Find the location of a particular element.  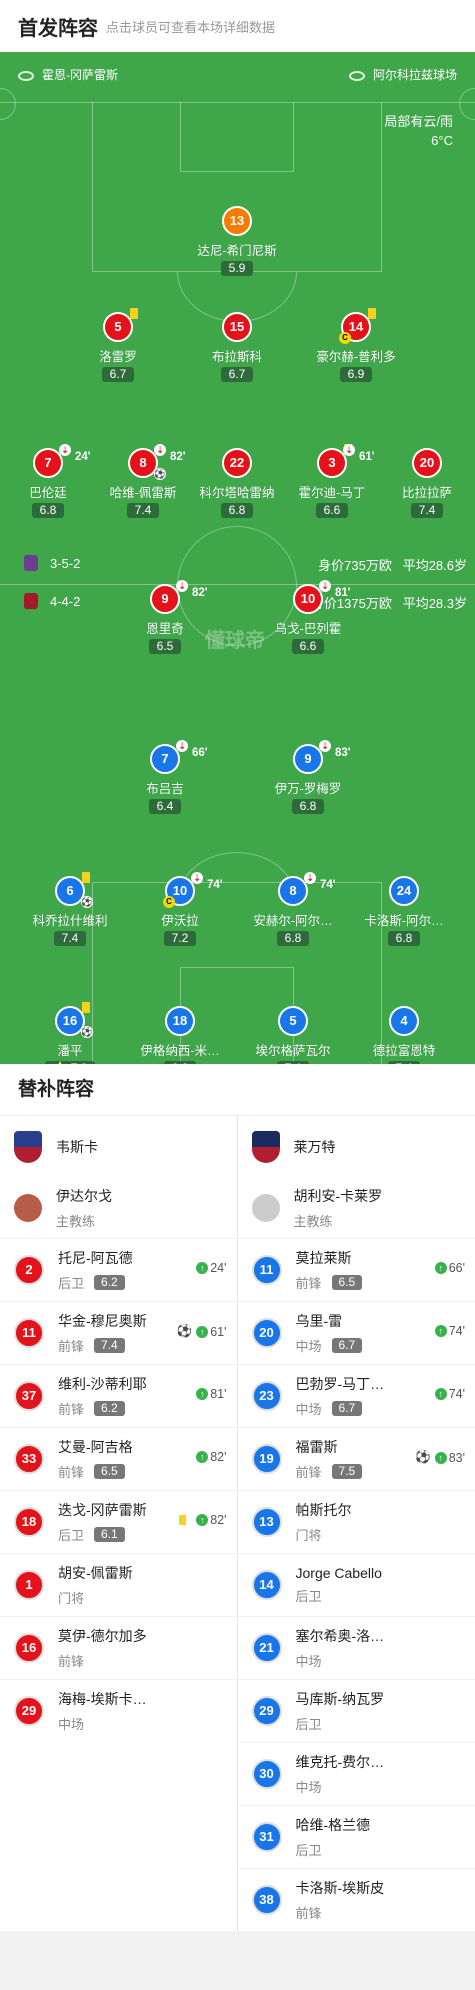

sub-row: 29 马库斯-纳瓦罗 后卫 is located at coordinates (356, 1710).